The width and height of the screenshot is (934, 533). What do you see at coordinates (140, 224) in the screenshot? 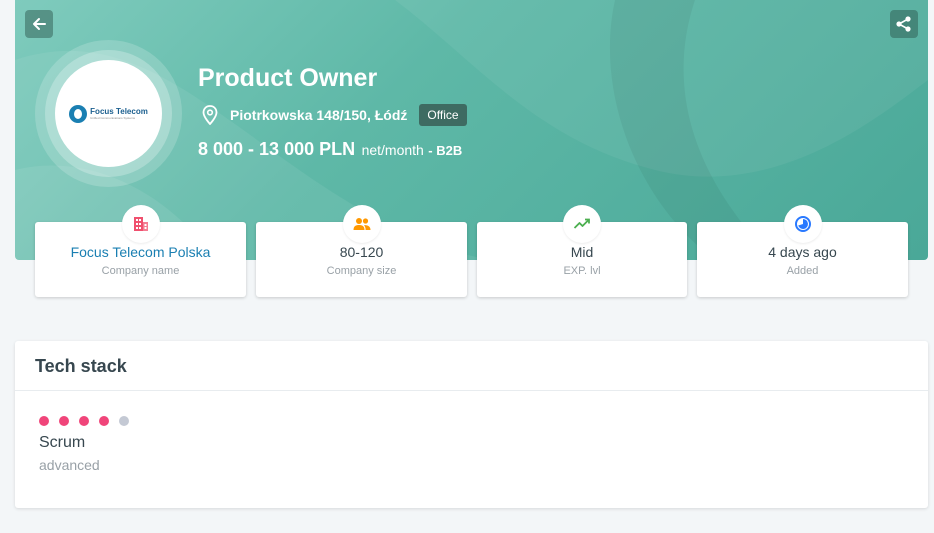
I see `building-icon` at bounding box center [140, 224].